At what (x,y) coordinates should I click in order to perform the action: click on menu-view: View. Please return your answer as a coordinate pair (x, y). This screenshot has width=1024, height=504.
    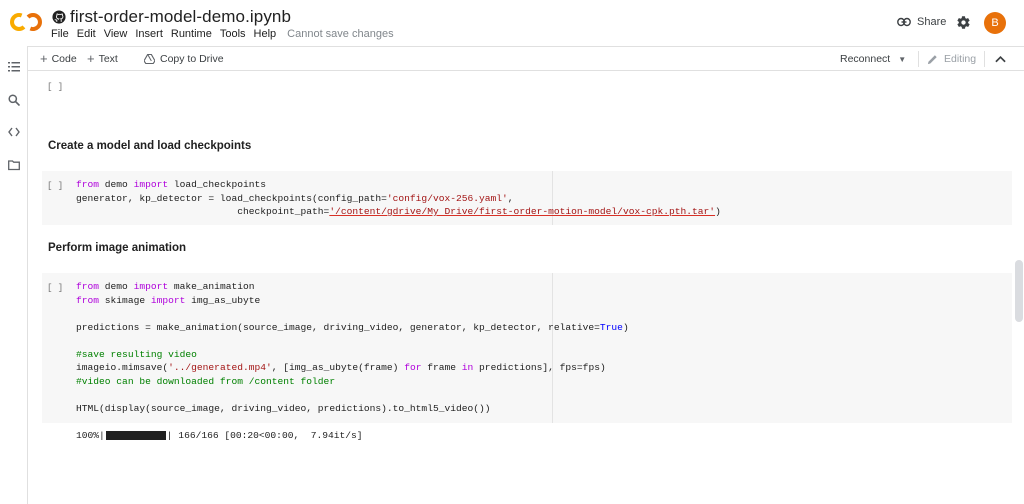
    Looking at the image, I should click on (116, 34).